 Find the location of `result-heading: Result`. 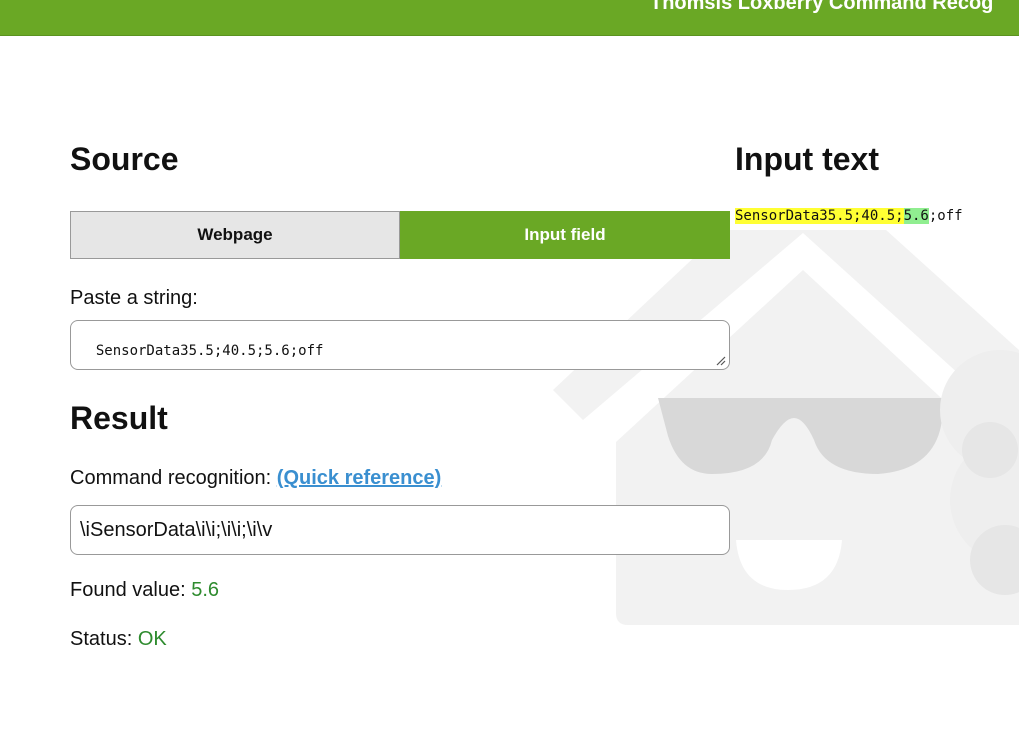

result-heading: Result is located at coordinates (119, 418).